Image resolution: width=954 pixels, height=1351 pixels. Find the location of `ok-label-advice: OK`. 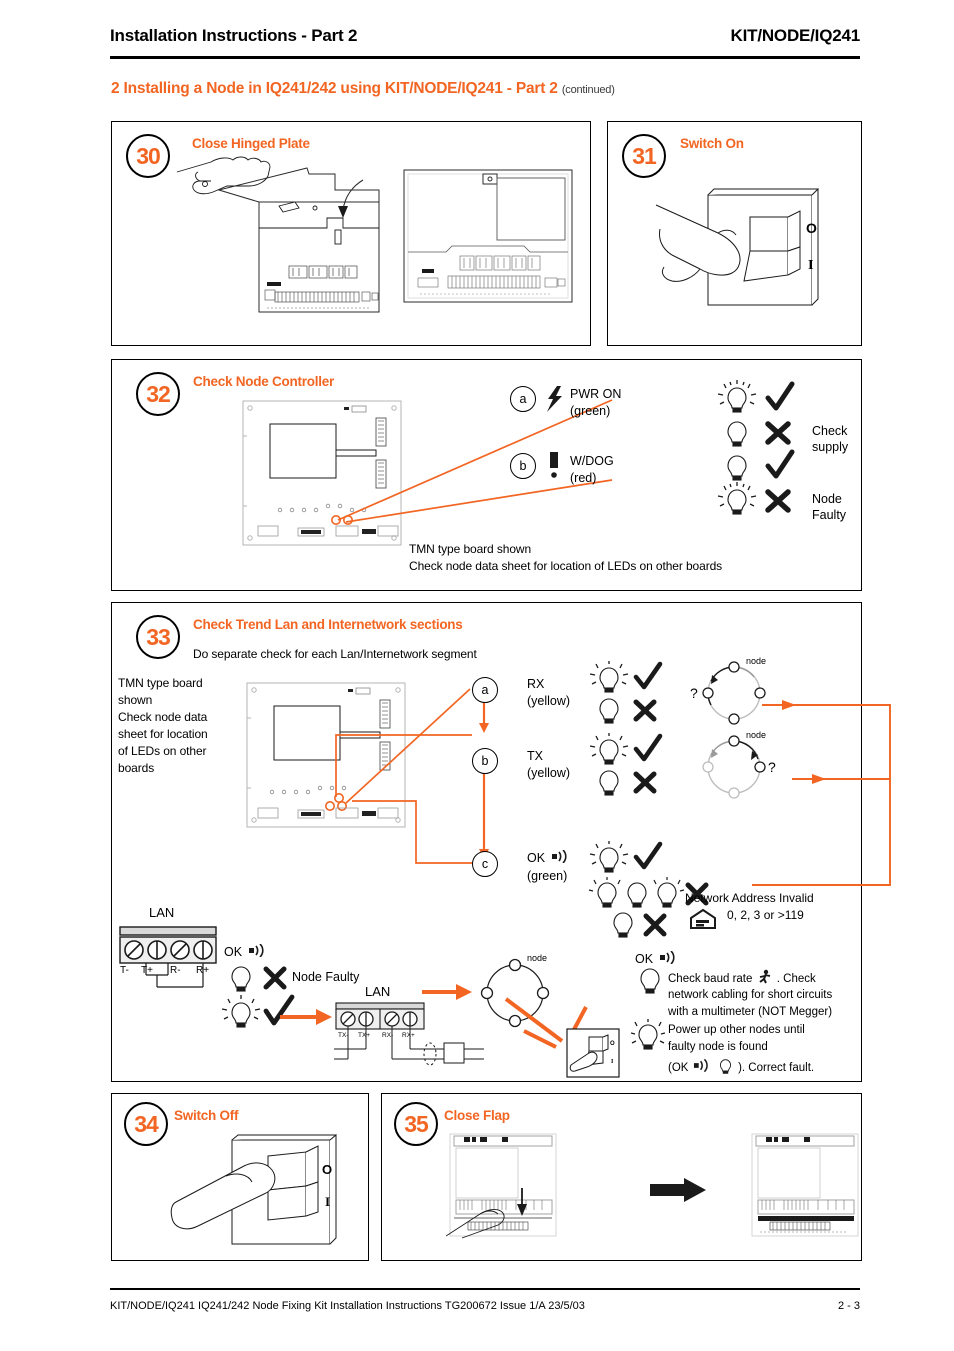

ok-label-advice: OK is located at coordinates (657, 958).